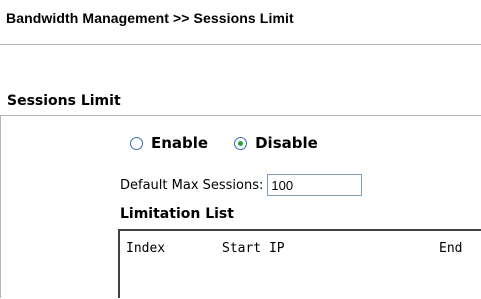 The image size is (481, 299). I want to click on column-header-index: Index, so click(146, 248).